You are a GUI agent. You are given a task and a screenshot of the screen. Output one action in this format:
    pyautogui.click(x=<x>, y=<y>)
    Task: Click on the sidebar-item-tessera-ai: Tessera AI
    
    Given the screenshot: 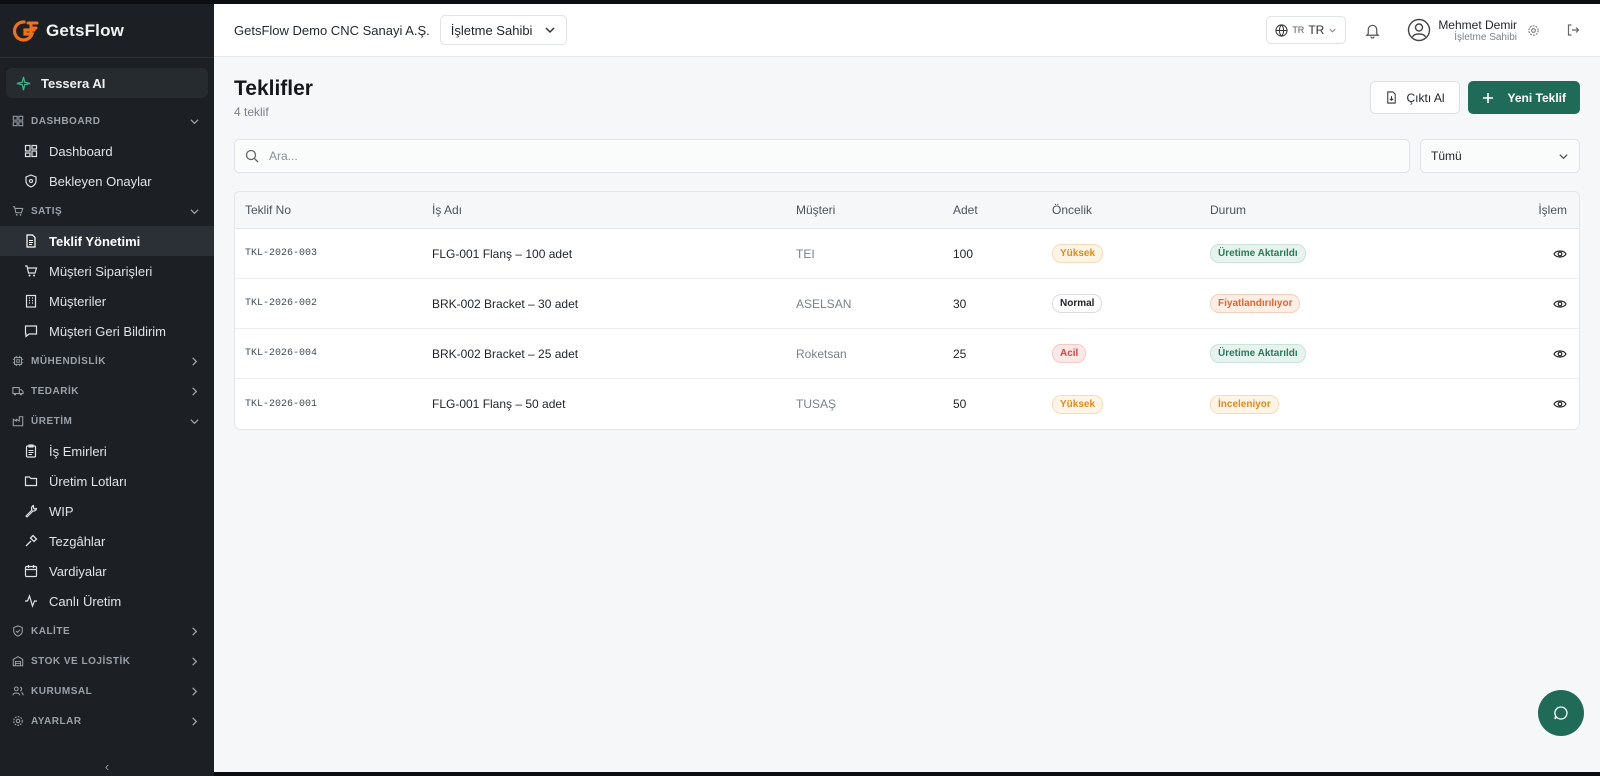 What is the action you would take?
    pyautogui.click(x=107, y=83)
    